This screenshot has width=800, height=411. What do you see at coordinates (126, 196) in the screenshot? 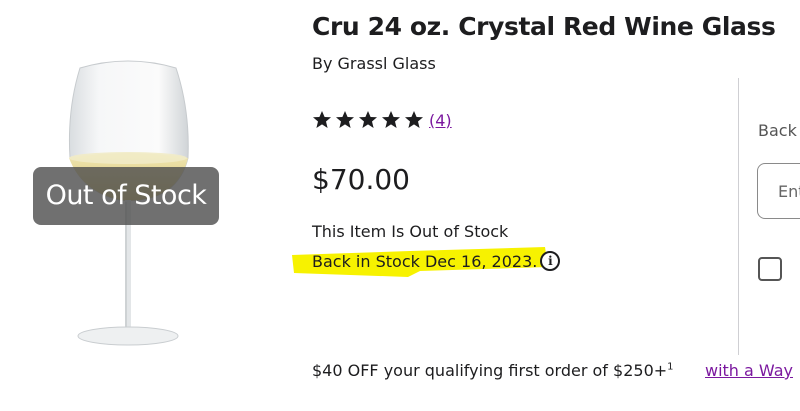
I see `out-of-stock-badge: Out of Stock` at bounding box center [126, 196].